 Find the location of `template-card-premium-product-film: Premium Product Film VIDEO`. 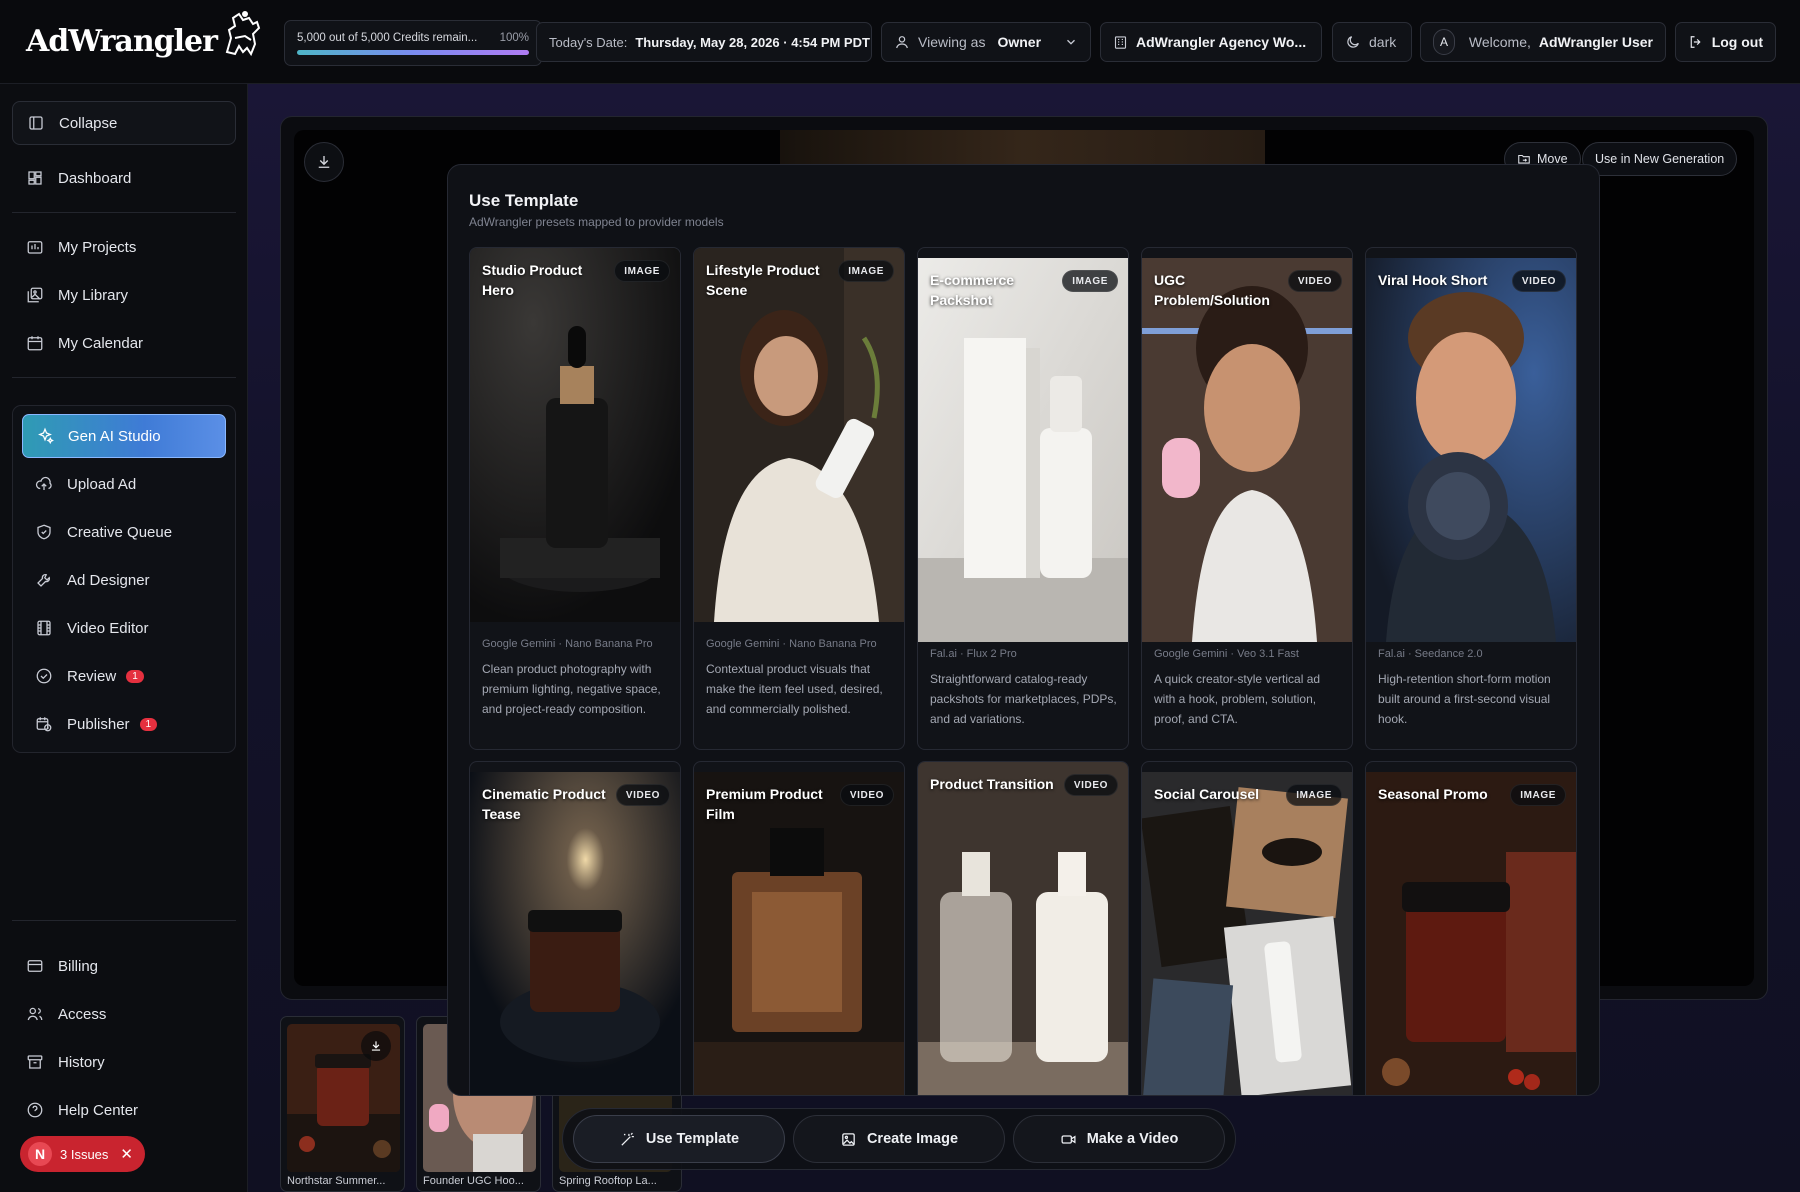

template-card-premium-product-film: Premium Product Film VIDEO is located at coordinates (799, 928).